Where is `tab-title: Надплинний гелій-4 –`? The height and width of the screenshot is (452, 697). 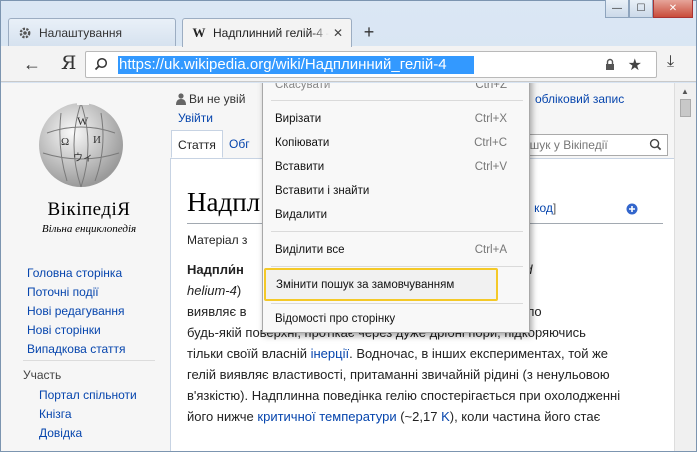
tab-title: Надплинний гелій-4 – is located at coordinates (271, 33).